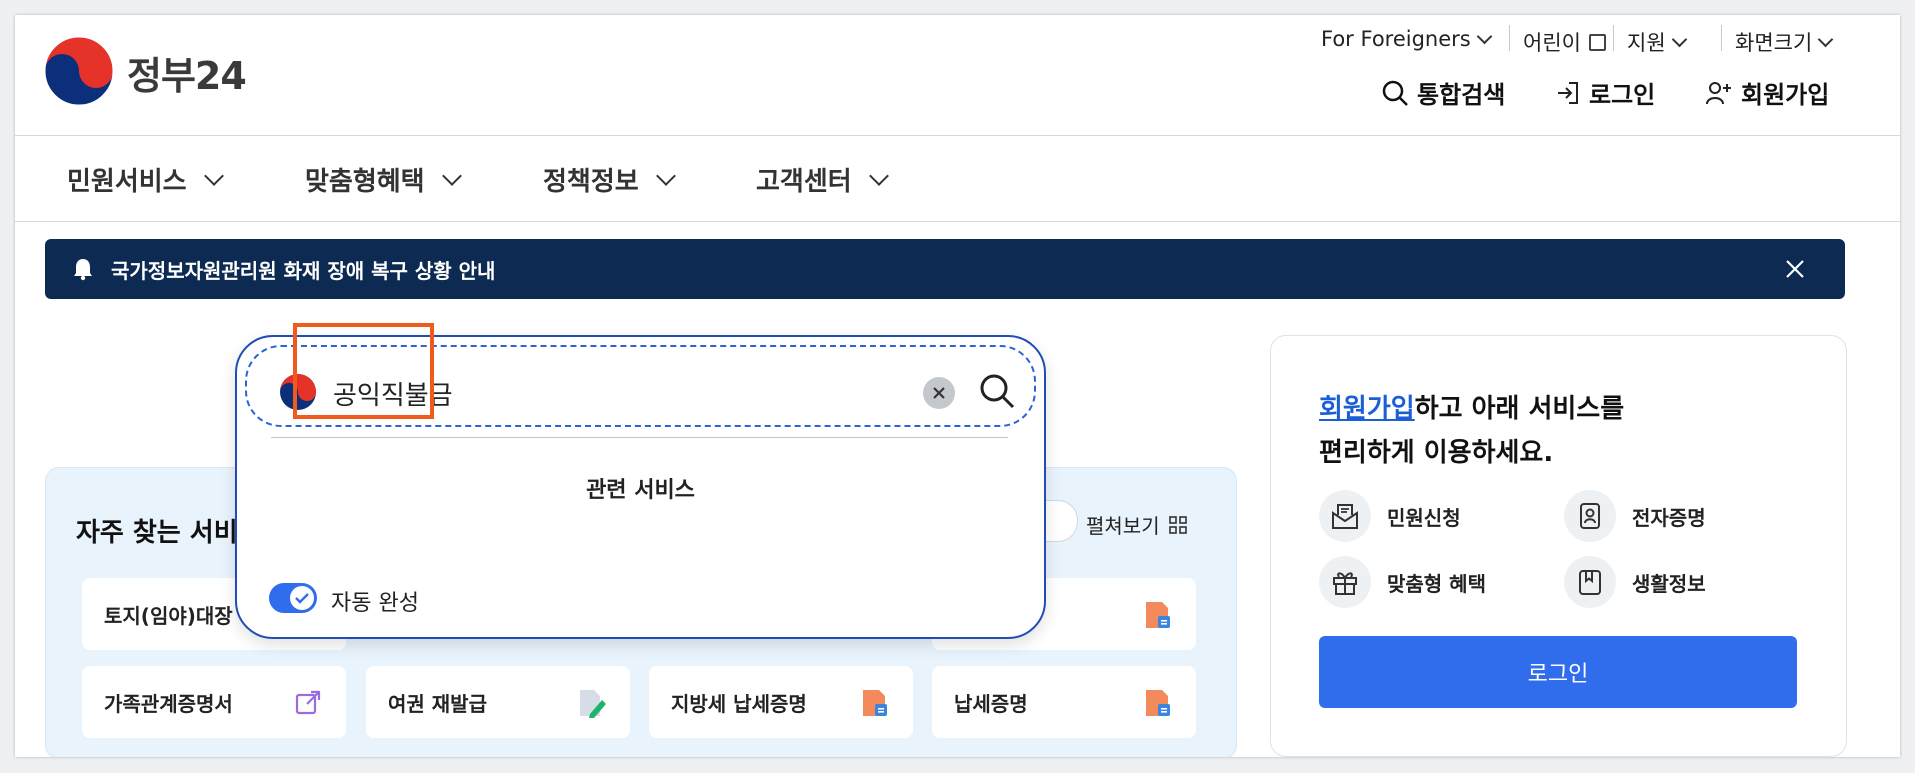 This screenshot has height=773, width=1915. I want to click on login-button: 로그인, so click(1558, 672).